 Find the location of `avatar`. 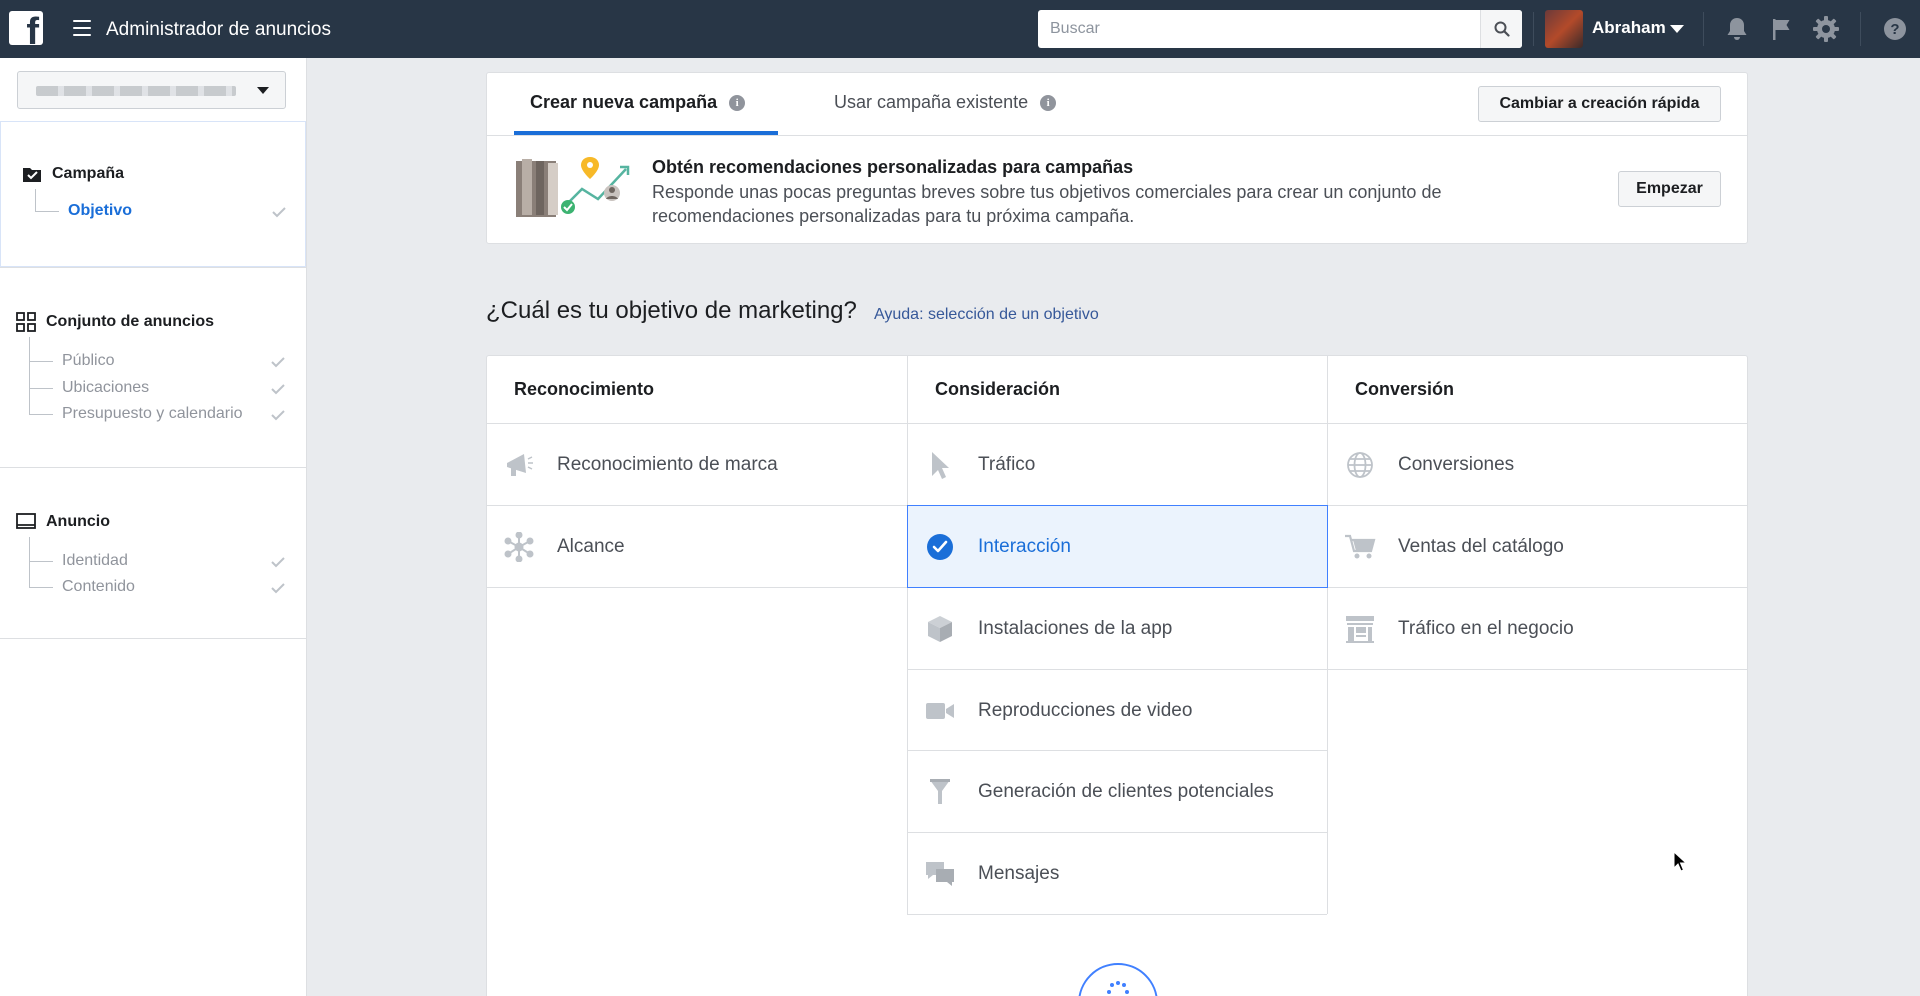

avatar is located at coordinates (1564, 29).